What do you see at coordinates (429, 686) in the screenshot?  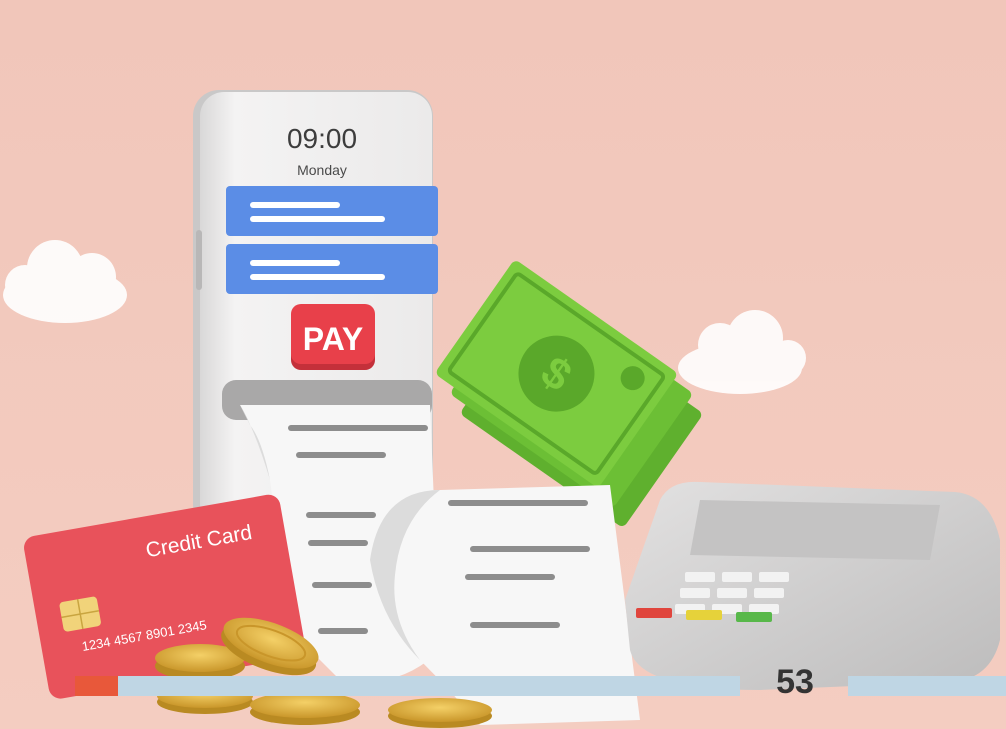 I see `footer-blue-bar-left` at bounding box center [429, 686].